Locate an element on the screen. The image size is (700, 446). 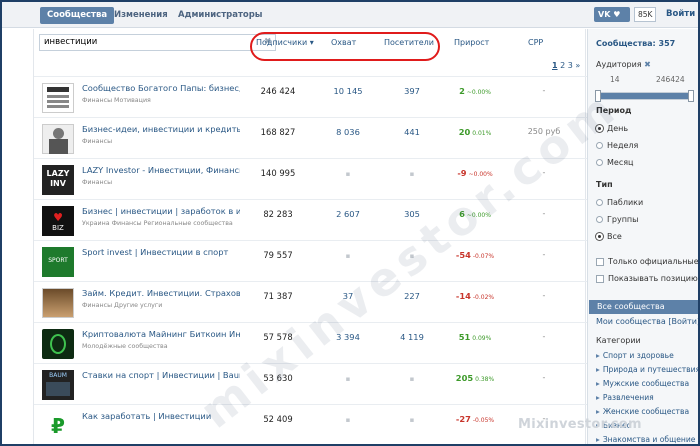
community-name-link: Как заработать | Инвестиции is located at coordinates (161, 416).